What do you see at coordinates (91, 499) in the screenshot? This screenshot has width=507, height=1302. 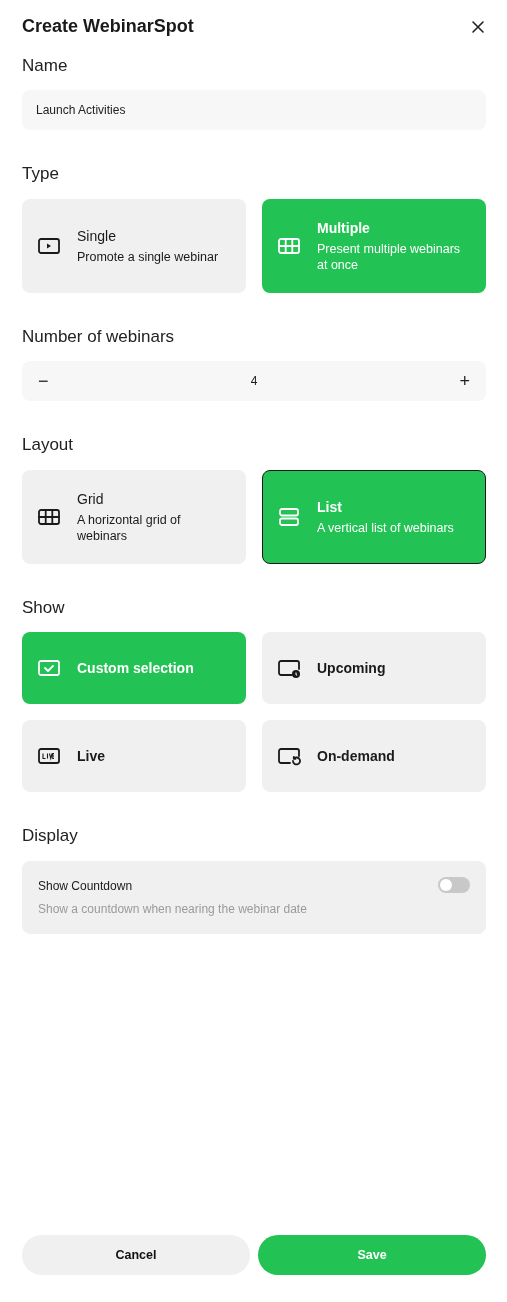 I see `option-title: Grid` at bounding box center [91, 499].